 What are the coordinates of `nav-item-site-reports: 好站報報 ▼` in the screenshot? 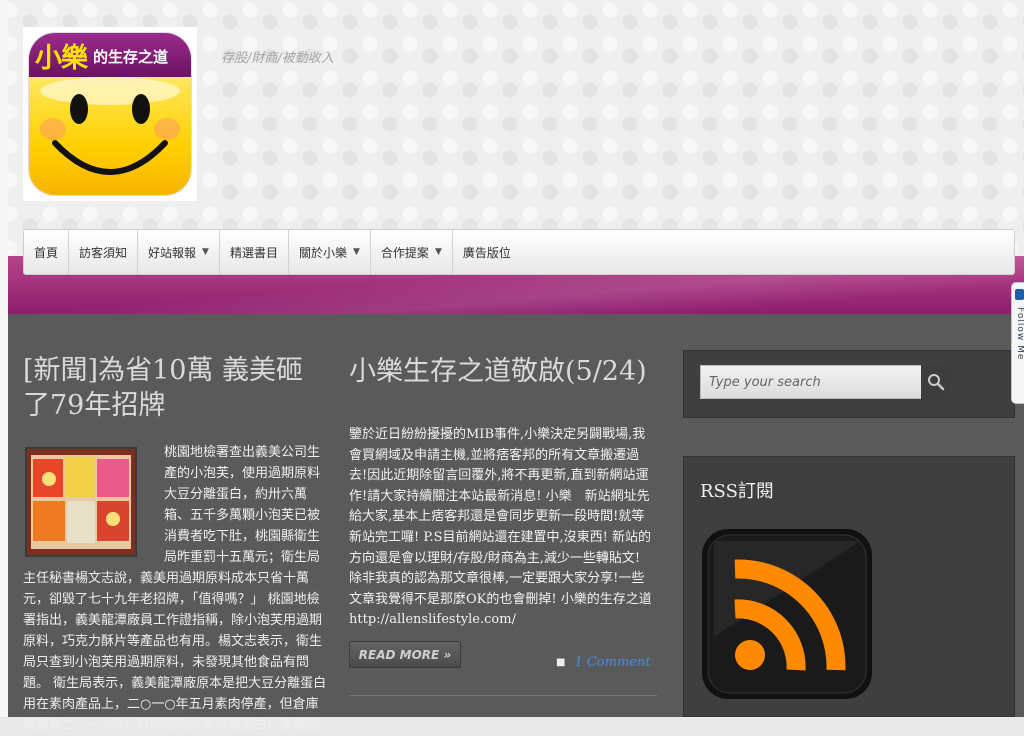 It's located at (179, 252).